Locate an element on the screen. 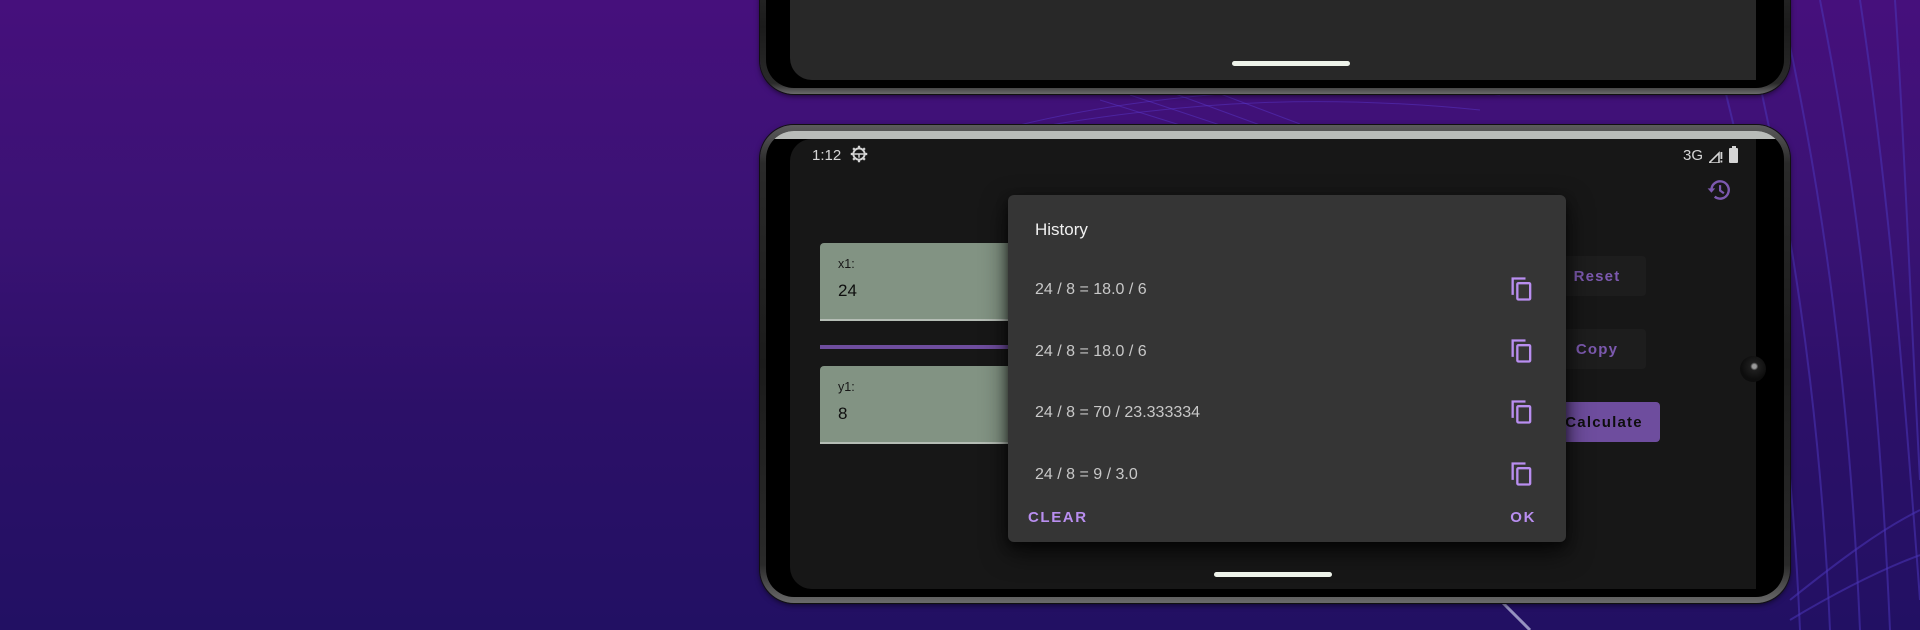  history-item-text: 24 / 8 = 9 / 3.0 is located at coordinates (1086, 474).